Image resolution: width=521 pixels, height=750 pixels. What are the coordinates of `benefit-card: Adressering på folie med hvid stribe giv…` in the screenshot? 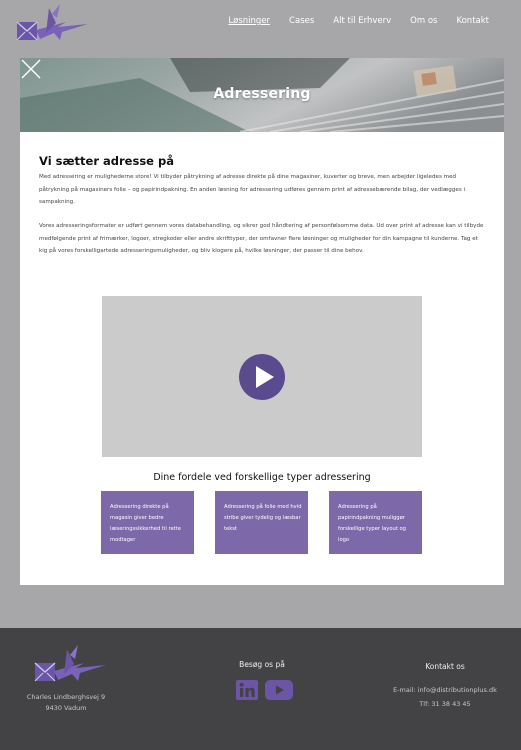 It's located at (261, 522).